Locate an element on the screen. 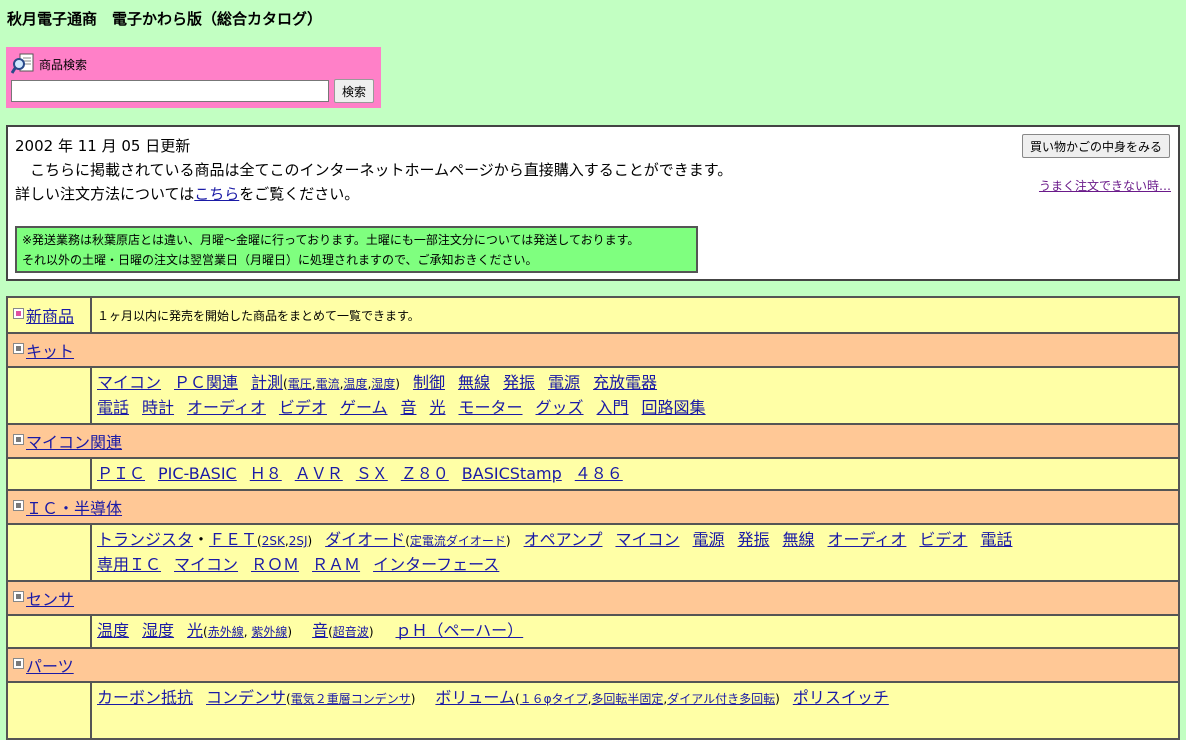 The height and width of the screenshot is (740, 1186). sensor-link: ｐＨ（ペーハー） is located at coordinates (460, 630).